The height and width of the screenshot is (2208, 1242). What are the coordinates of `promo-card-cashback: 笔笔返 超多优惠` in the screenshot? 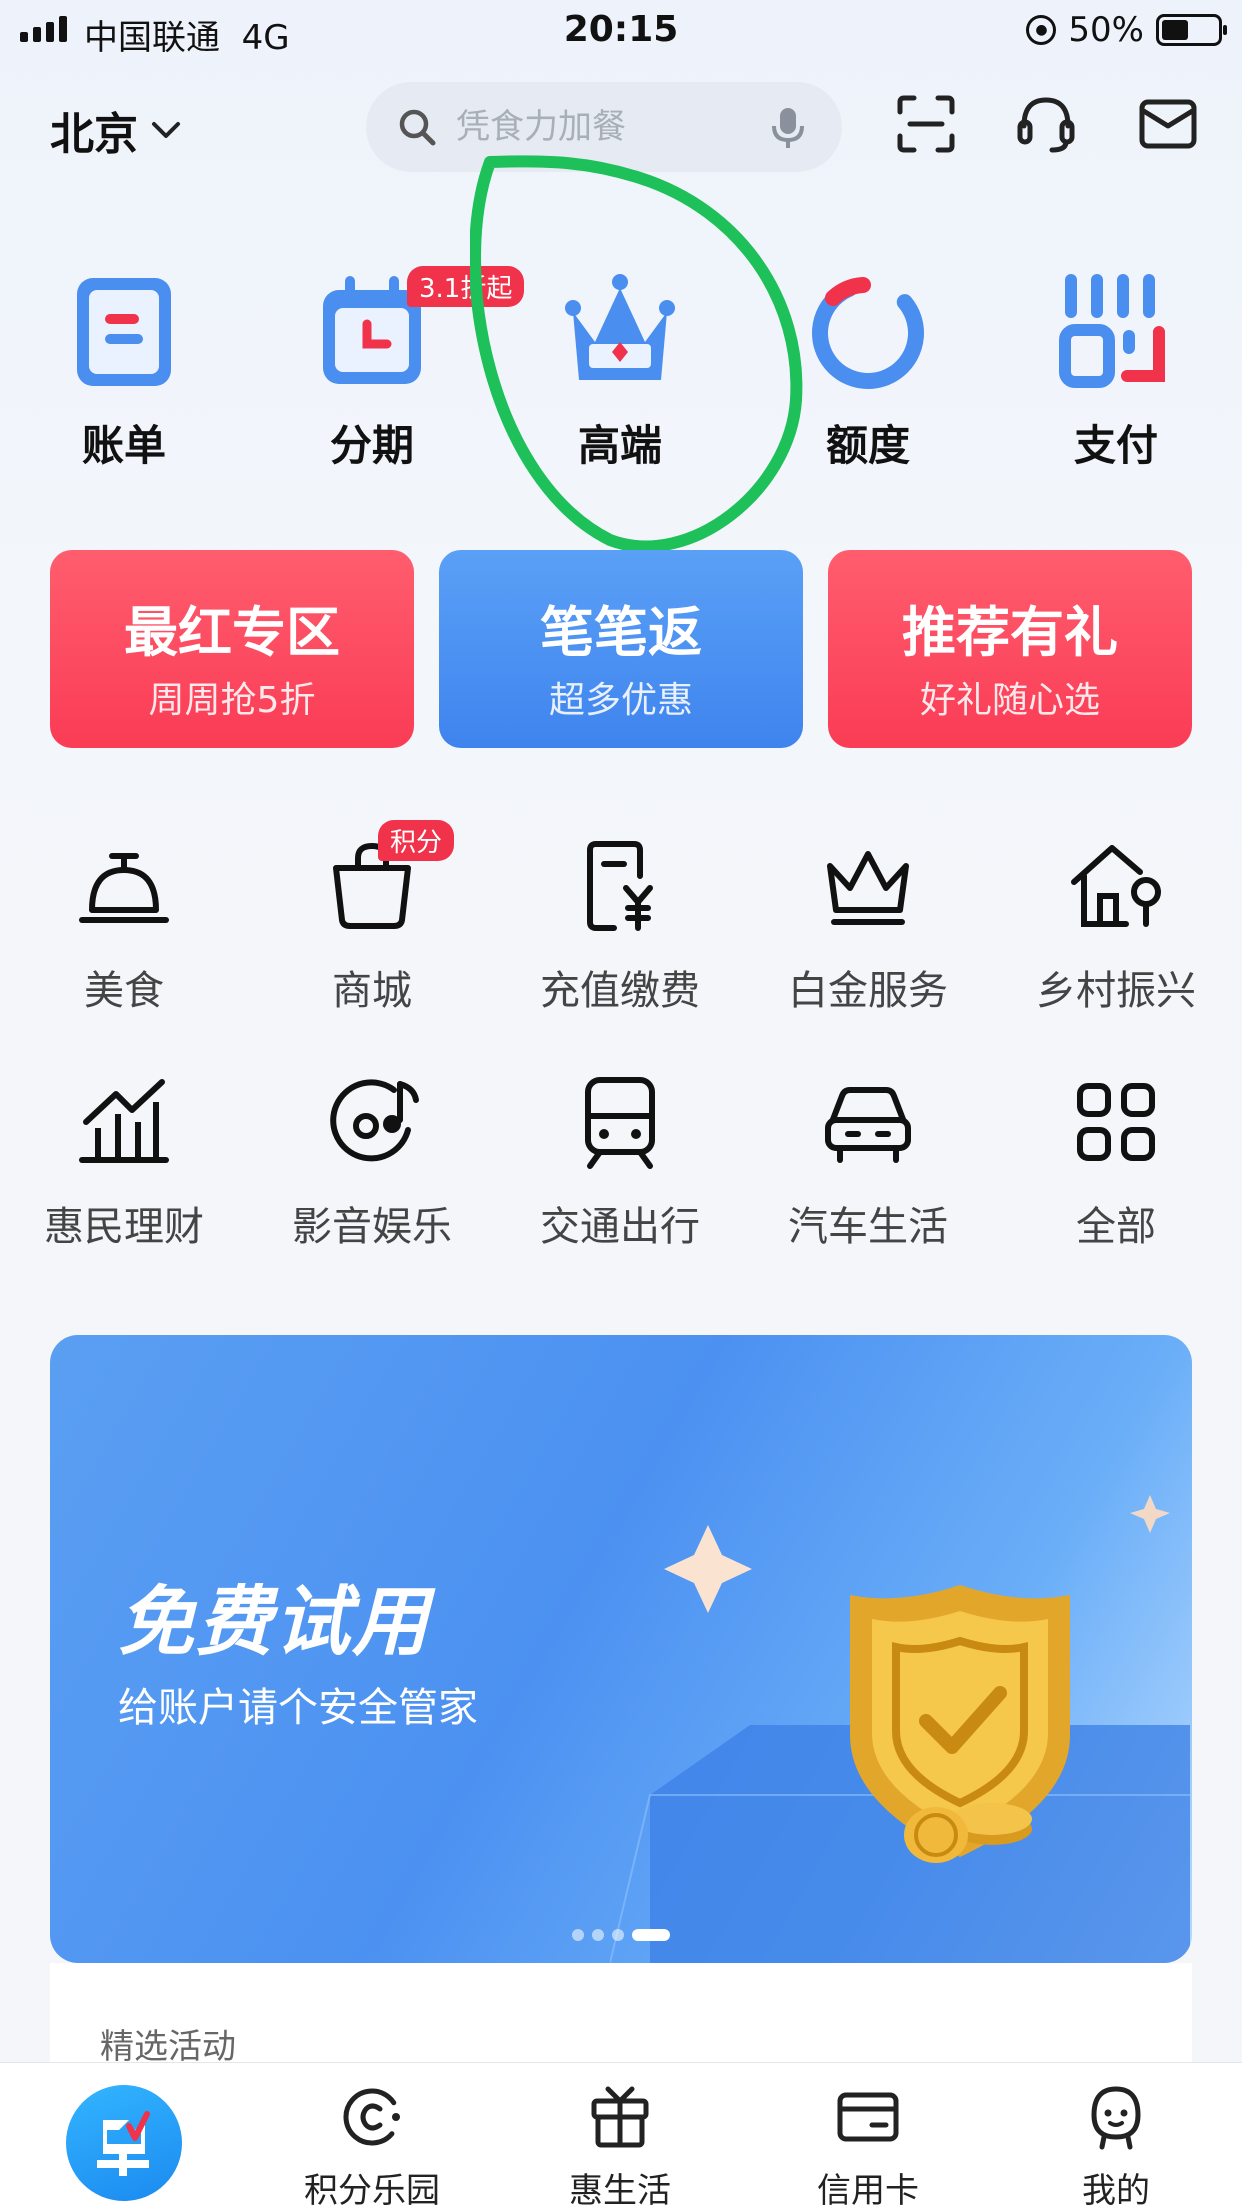 It's located at (621, 649).